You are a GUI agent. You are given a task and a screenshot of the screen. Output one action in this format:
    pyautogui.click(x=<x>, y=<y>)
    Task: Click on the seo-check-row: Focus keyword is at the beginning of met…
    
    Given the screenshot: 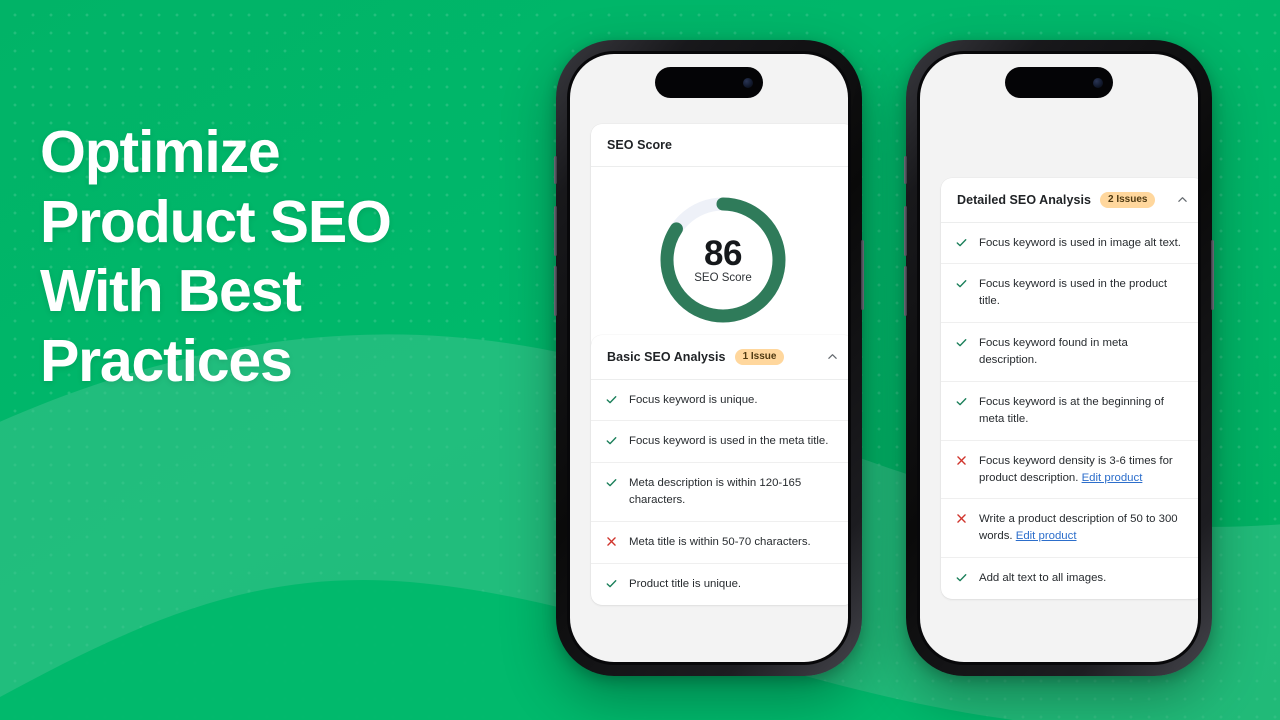 What is the action you would take?
    pyautogui.click(x=1069, y=411)
    